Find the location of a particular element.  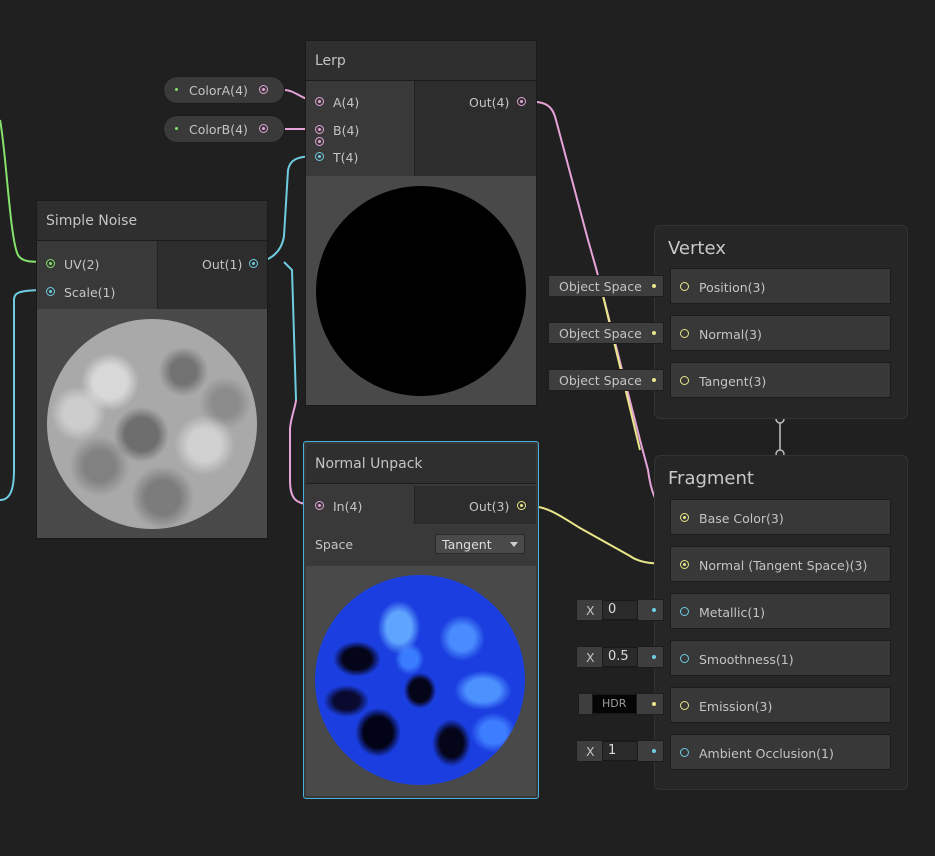

slot-emission: Emission(3) is located at coordinates (780, 705).